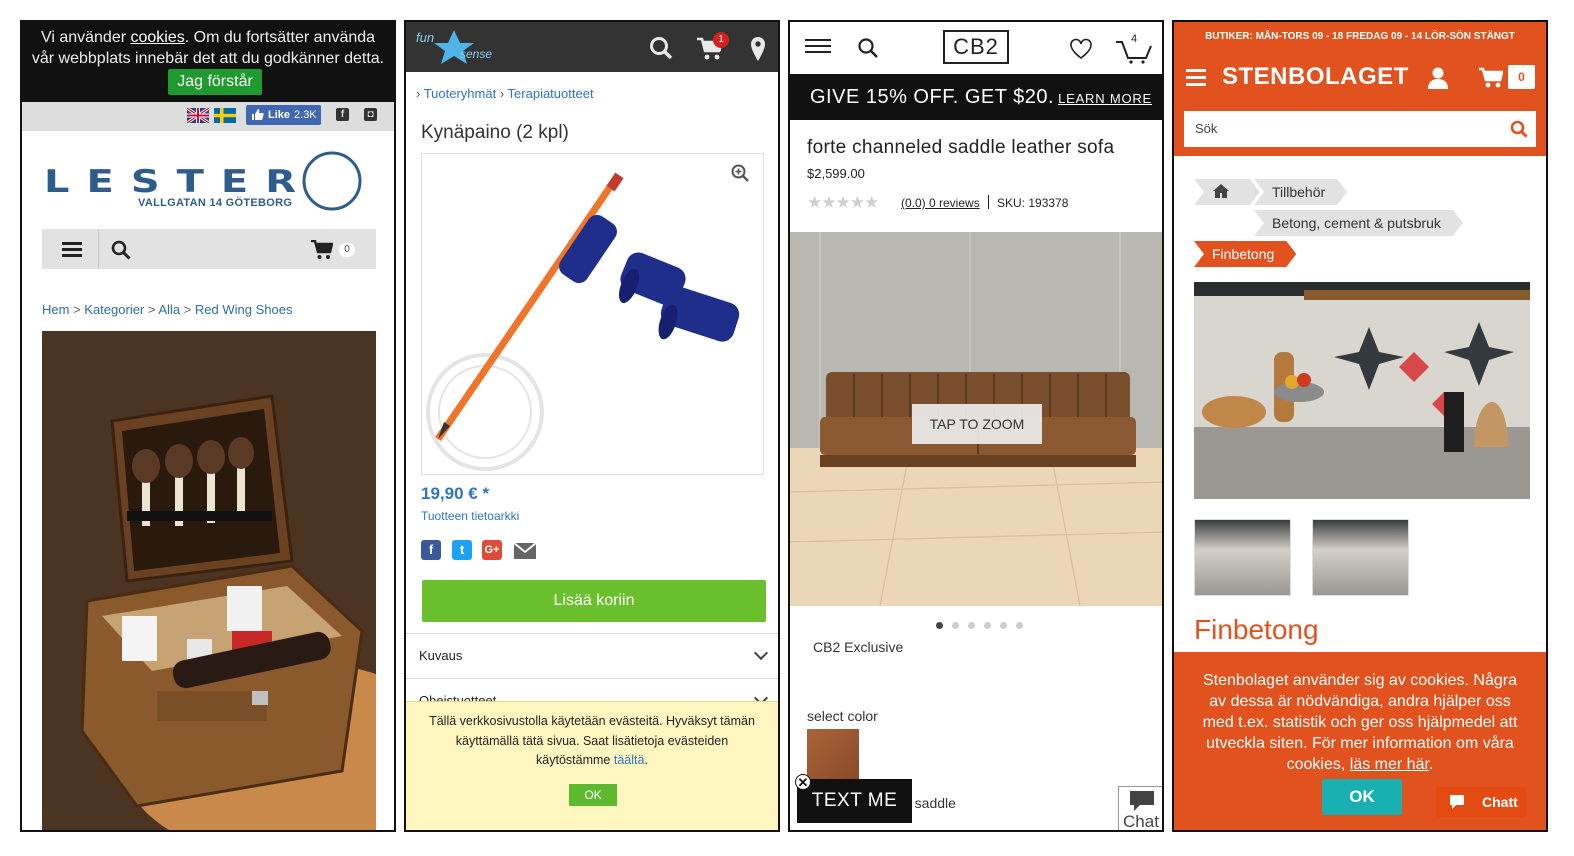 Image resolution: width=1574 pixels, height=856 pixels. Describe the element at coordinates (1438, 78) in the screenshot. I see `user-icon` at that location.